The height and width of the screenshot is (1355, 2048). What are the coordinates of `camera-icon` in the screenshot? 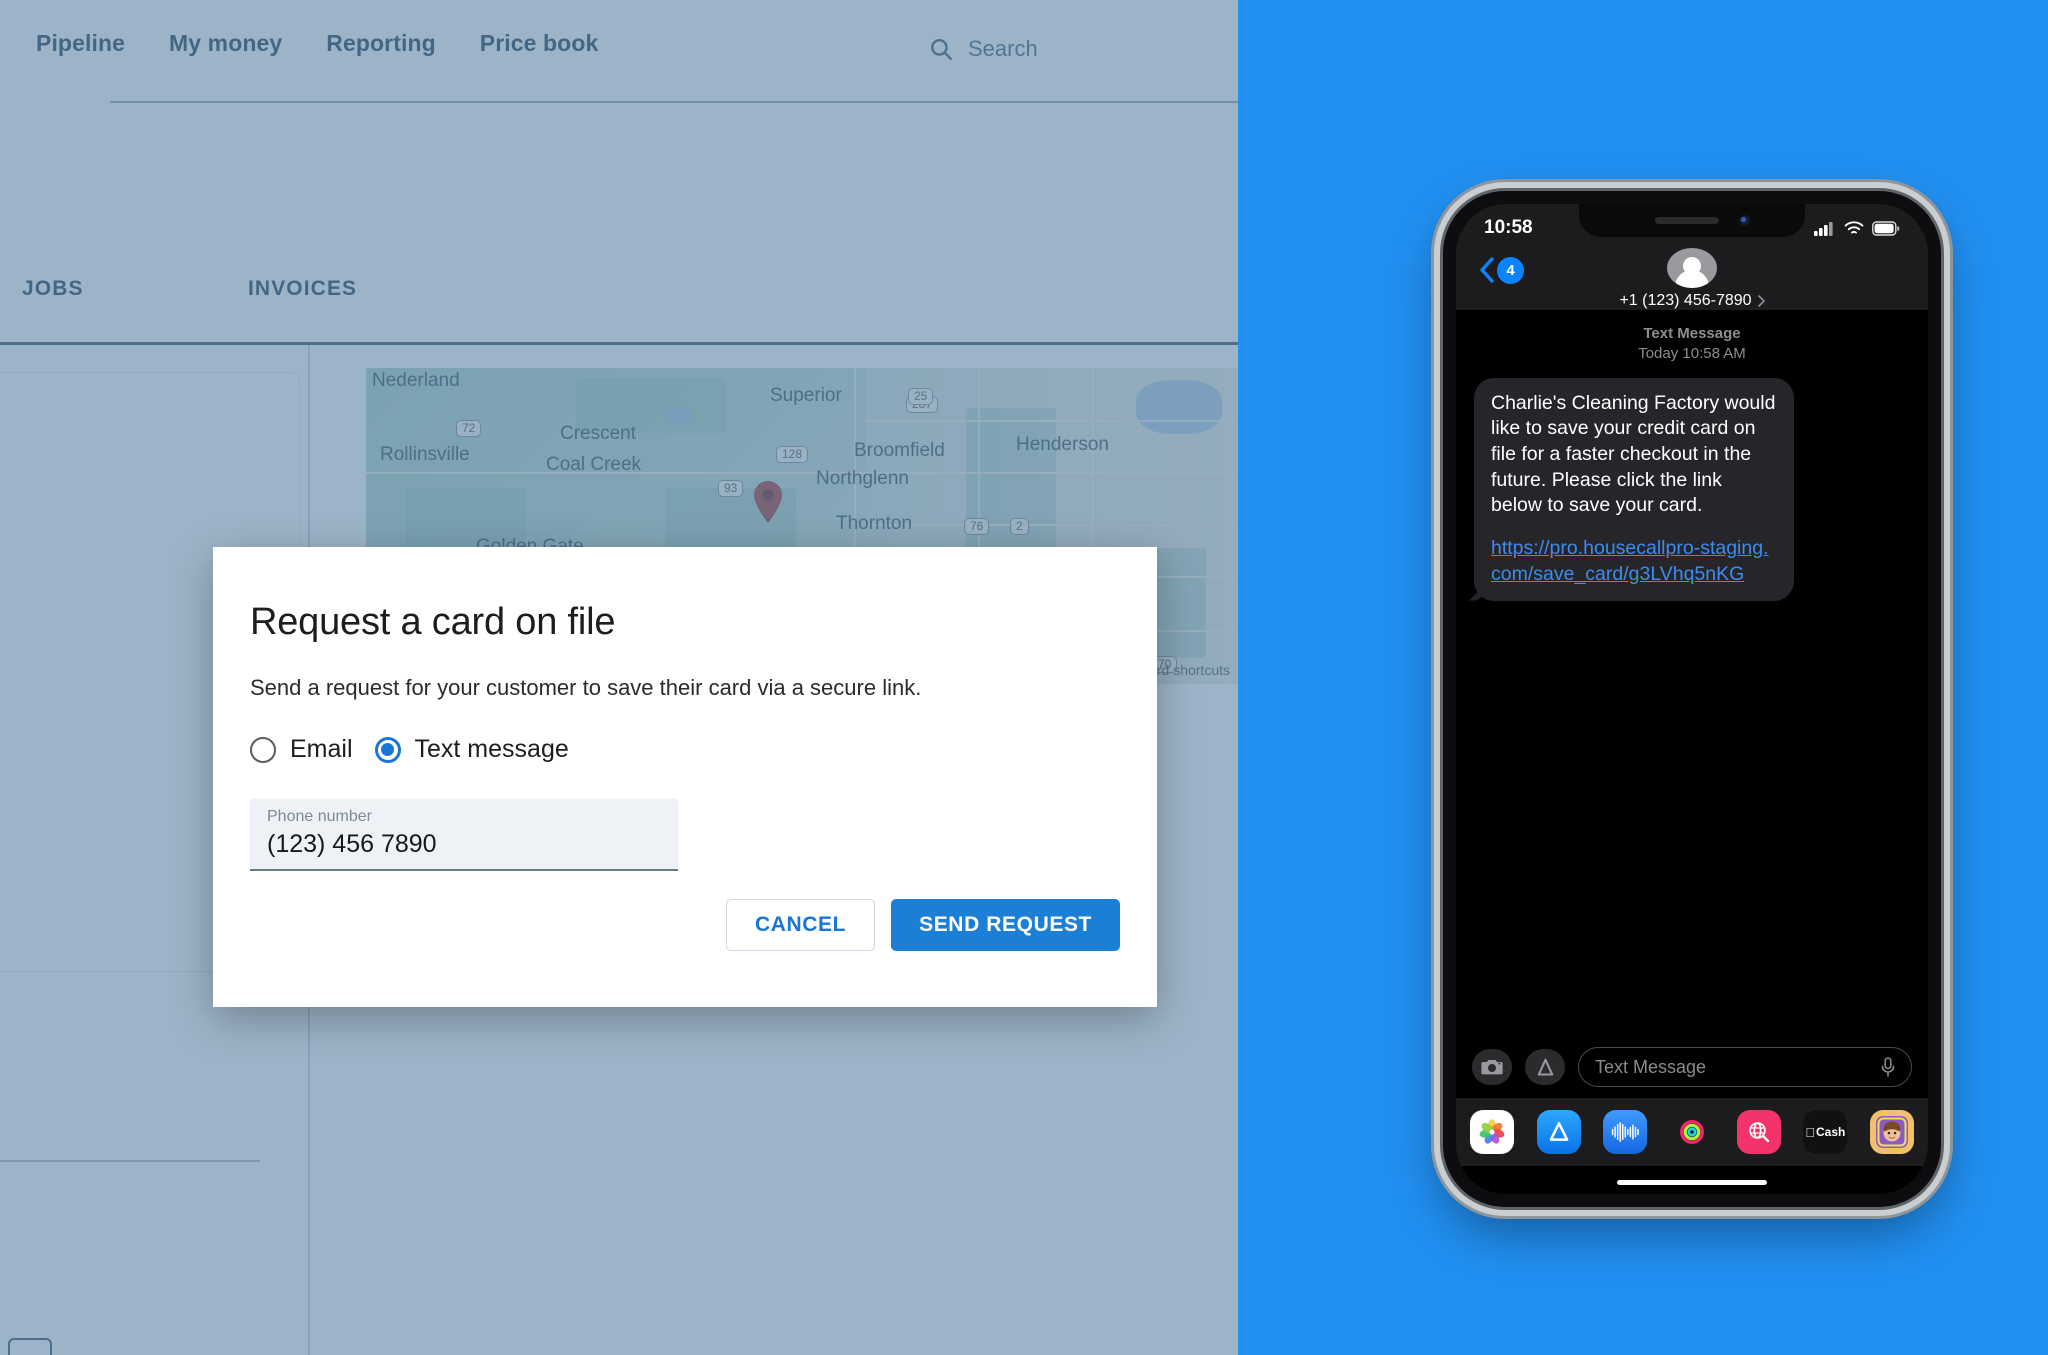 It's located at (1492, 1067).